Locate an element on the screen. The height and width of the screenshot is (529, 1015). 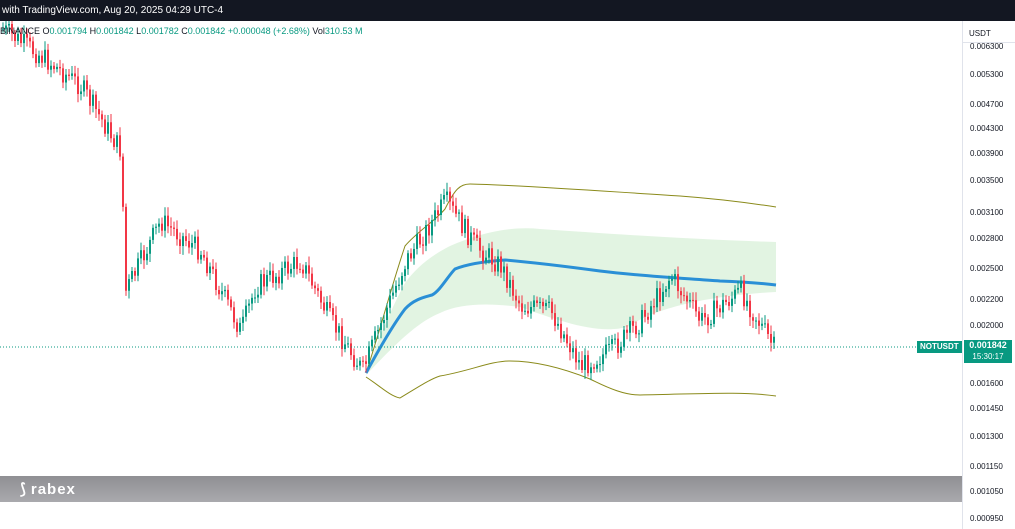
price-axis is located at coordinates (988, 275).